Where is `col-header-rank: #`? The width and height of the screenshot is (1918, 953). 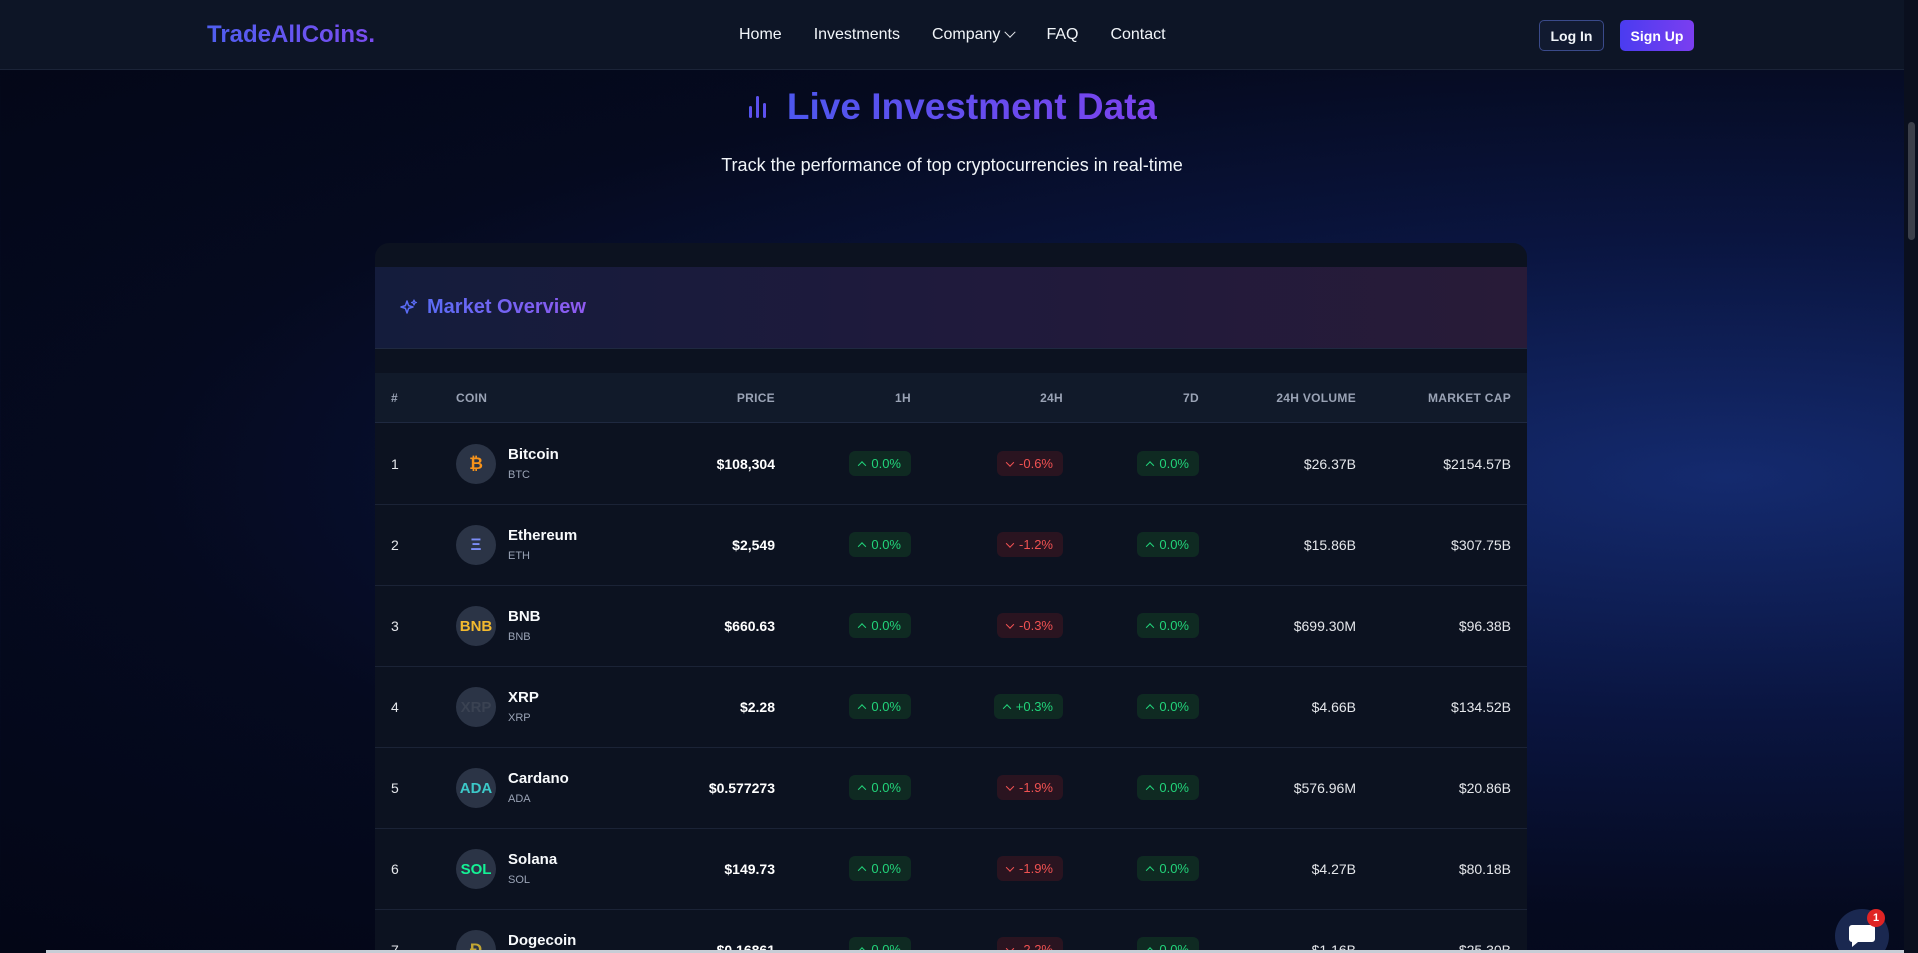
col-header-rank: # is located at coordinates (394, 398).